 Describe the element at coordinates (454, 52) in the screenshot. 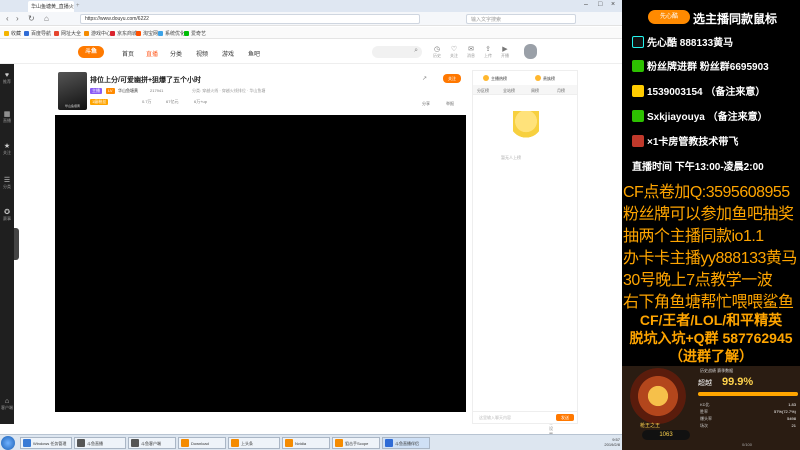

I see `follow-icon: ♡ 关注` at that location.